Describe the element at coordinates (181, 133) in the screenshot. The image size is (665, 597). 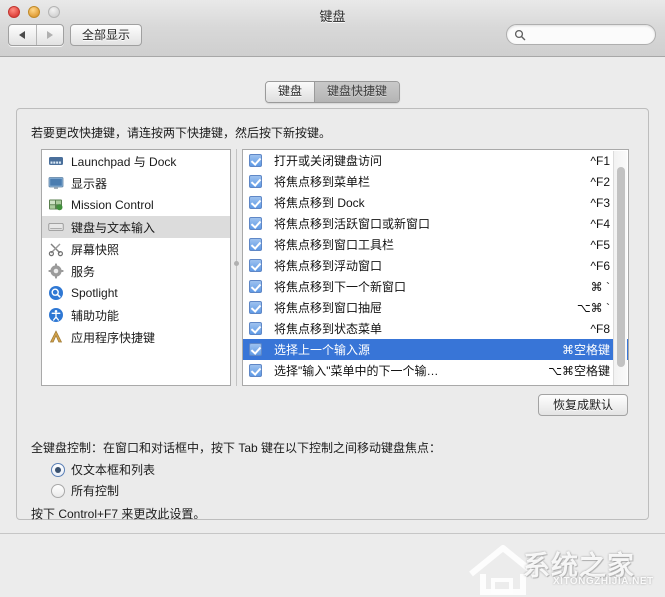
I see `hint-text: 若要更改快捷键，请连按两下快捷键，然后按下新按键。` at that location.